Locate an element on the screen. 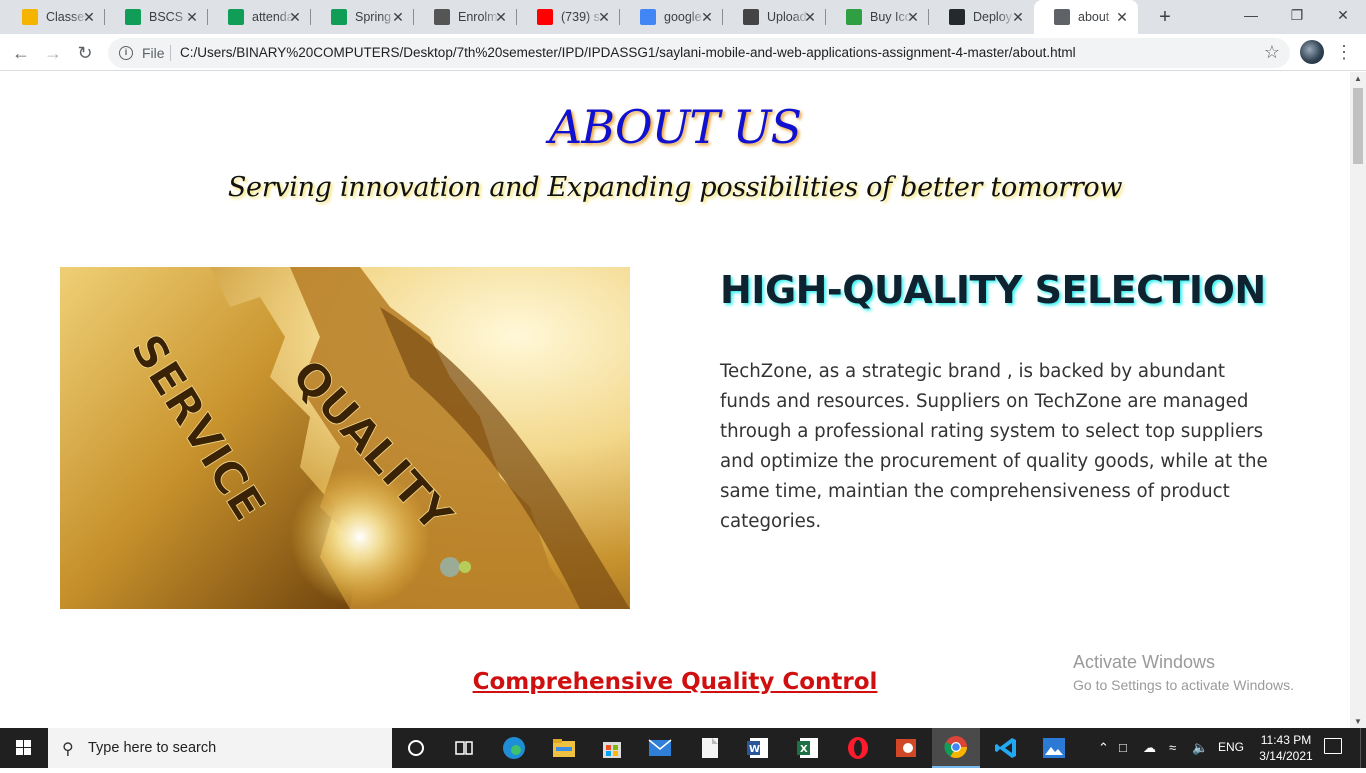  new-tab-button: + is located at coordinates (1165, 17).